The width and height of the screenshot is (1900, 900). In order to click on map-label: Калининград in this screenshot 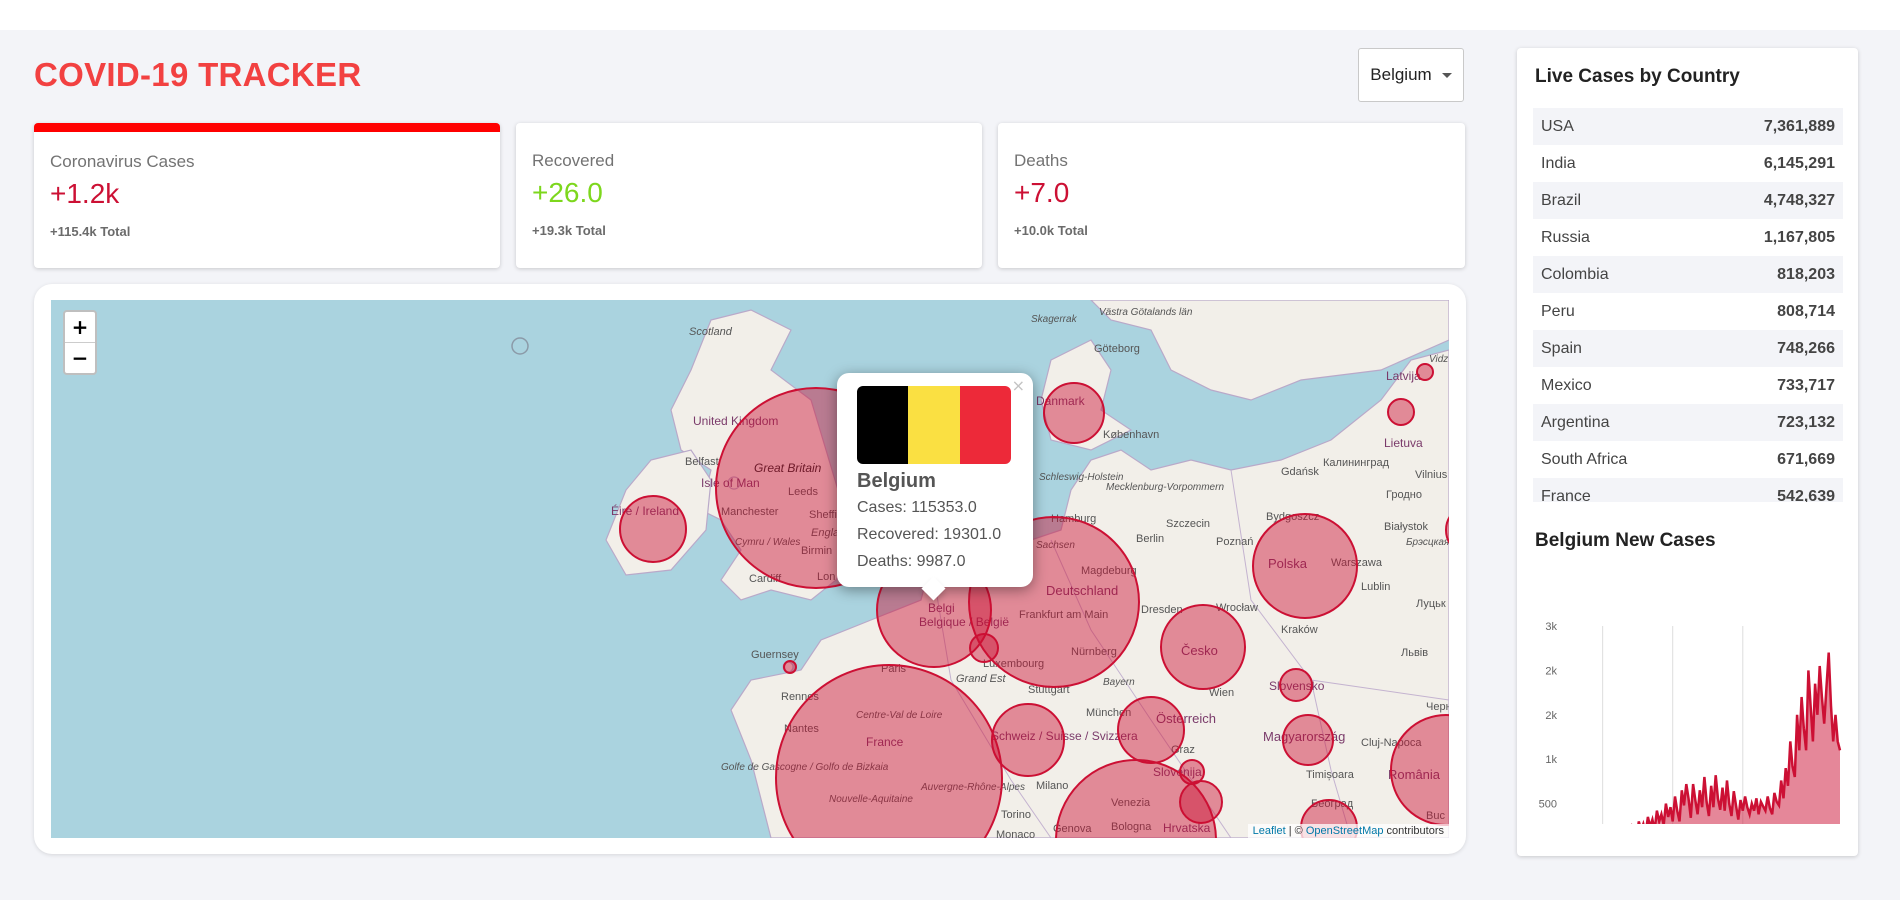, I will do `click(1356, 463)`.